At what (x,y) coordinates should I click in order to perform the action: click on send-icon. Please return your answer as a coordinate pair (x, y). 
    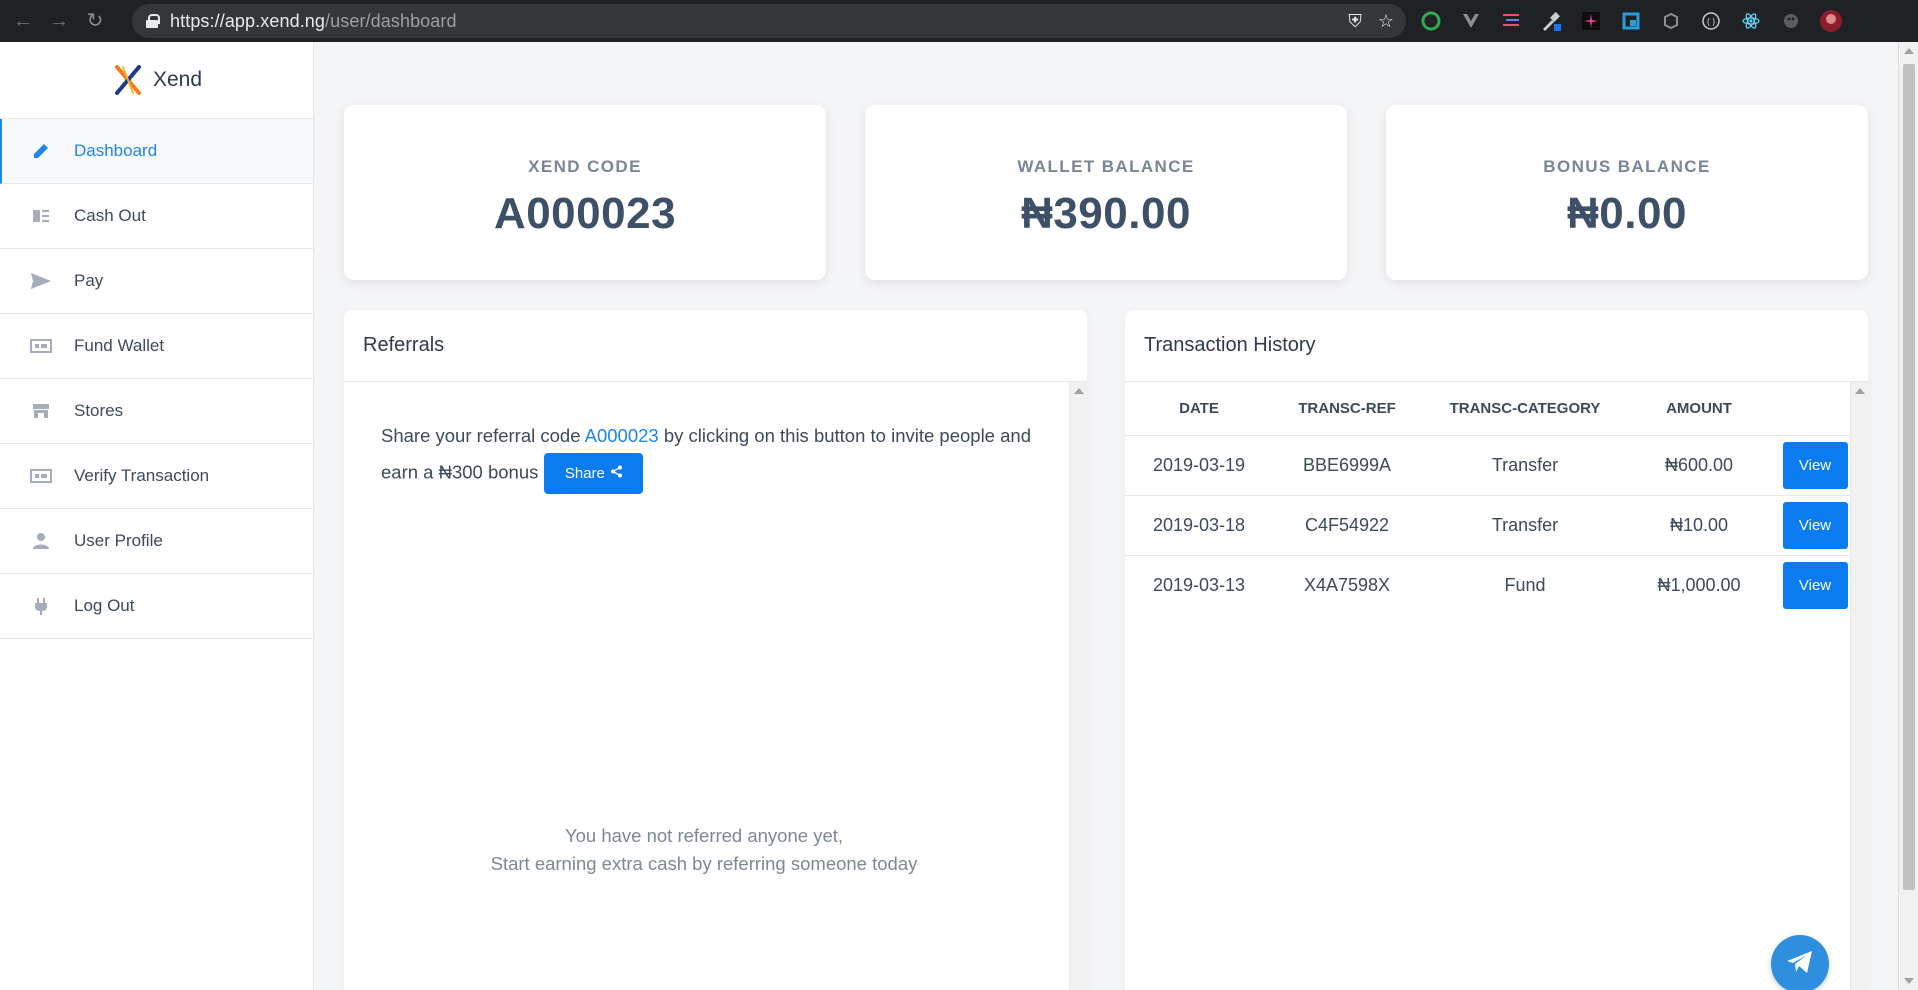
    Looking at the image, I should click on (41, 281).